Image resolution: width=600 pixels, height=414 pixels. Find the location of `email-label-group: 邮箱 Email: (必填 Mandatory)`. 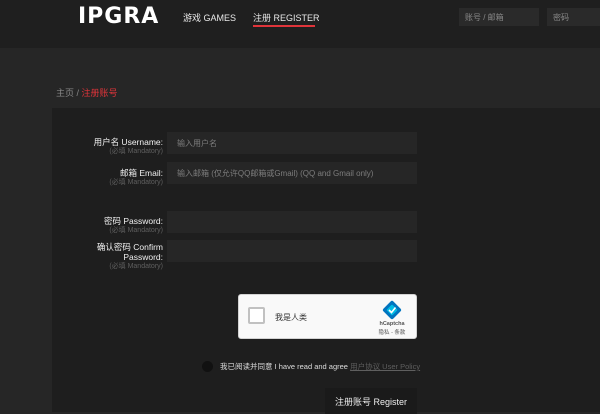

email-label-group: 邮箱 Email: (必填 Mandatory) is located at coordinates (98, 177).